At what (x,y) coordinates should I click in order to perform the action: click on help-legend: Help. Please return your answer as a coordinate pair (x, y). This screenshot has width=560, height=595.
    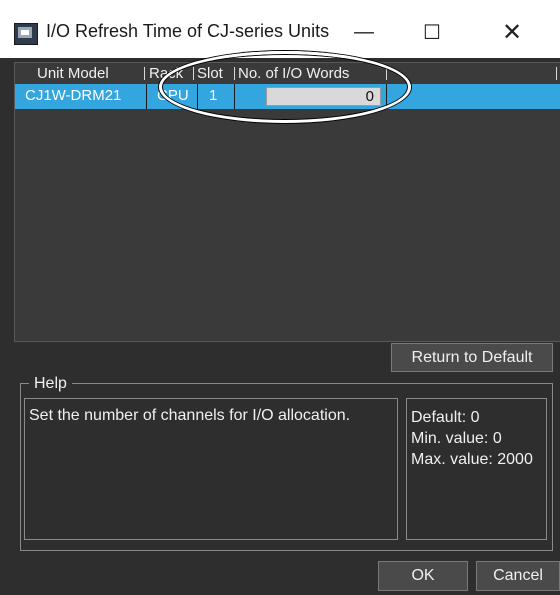
    Looking at the image, I should click on (50, 384).